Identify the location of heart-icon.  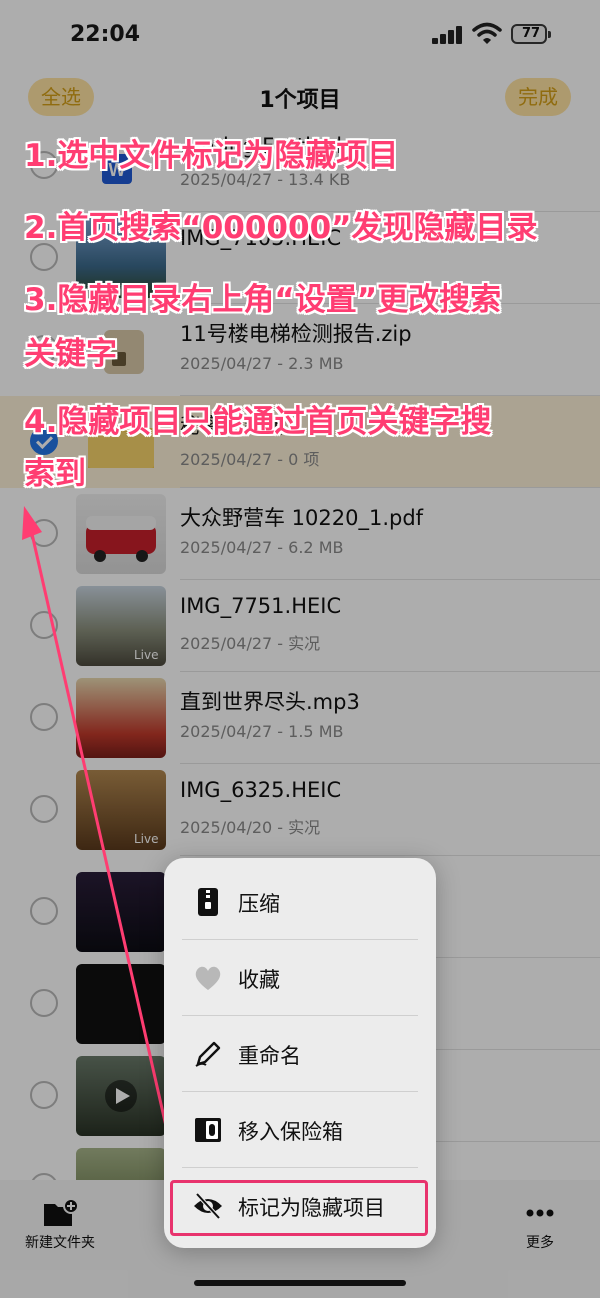
(208, 978).